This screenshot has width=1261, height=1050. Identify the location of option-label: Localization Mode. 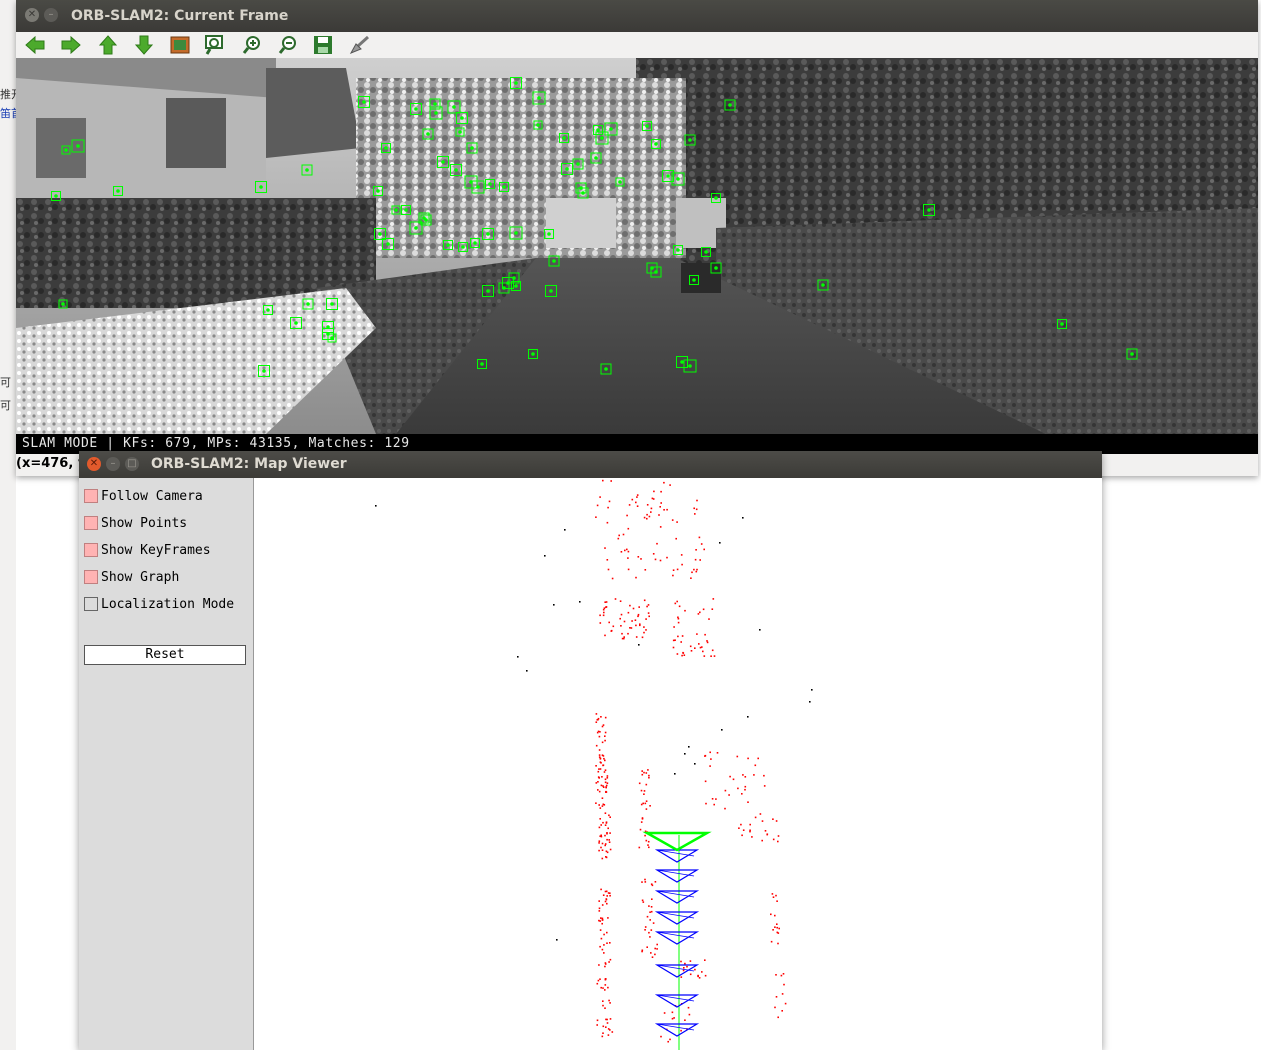
(168, 604).